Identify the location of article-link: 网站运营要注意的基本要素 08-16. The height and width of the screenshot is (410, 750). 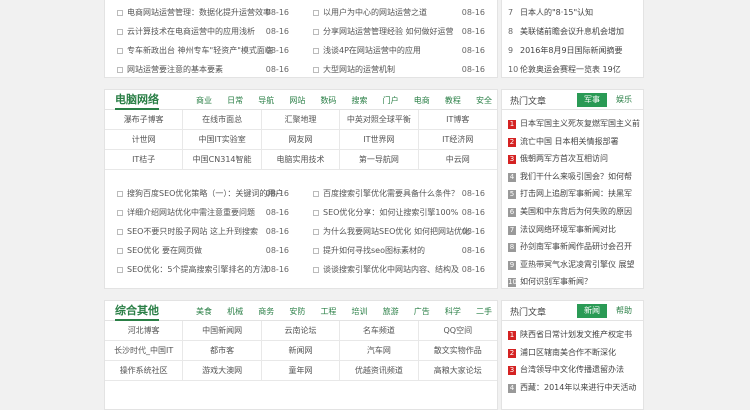
(203, 70).